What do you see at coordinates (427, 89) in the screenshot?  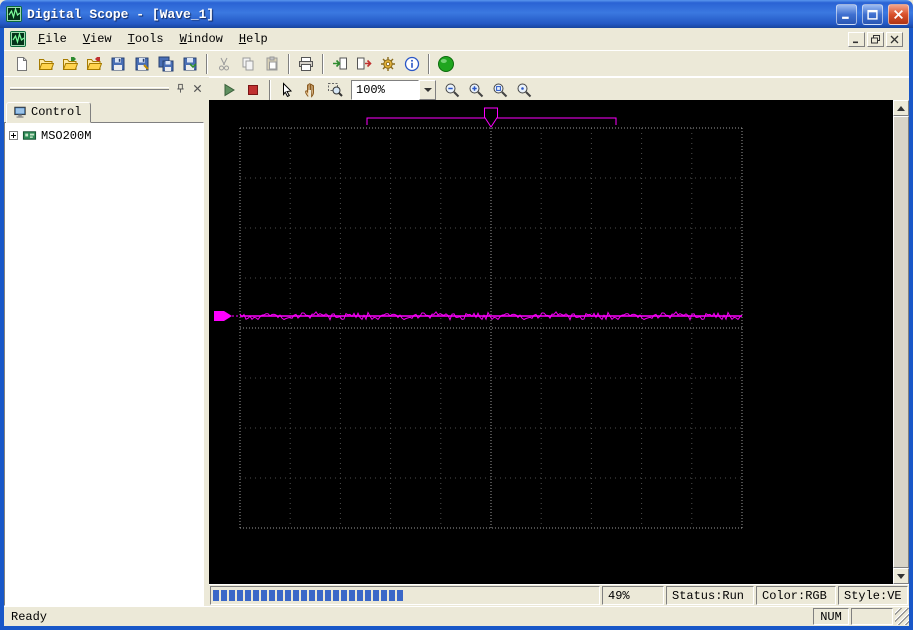 I see `zoom-dropdown-button` at bounding box center [427, 89].